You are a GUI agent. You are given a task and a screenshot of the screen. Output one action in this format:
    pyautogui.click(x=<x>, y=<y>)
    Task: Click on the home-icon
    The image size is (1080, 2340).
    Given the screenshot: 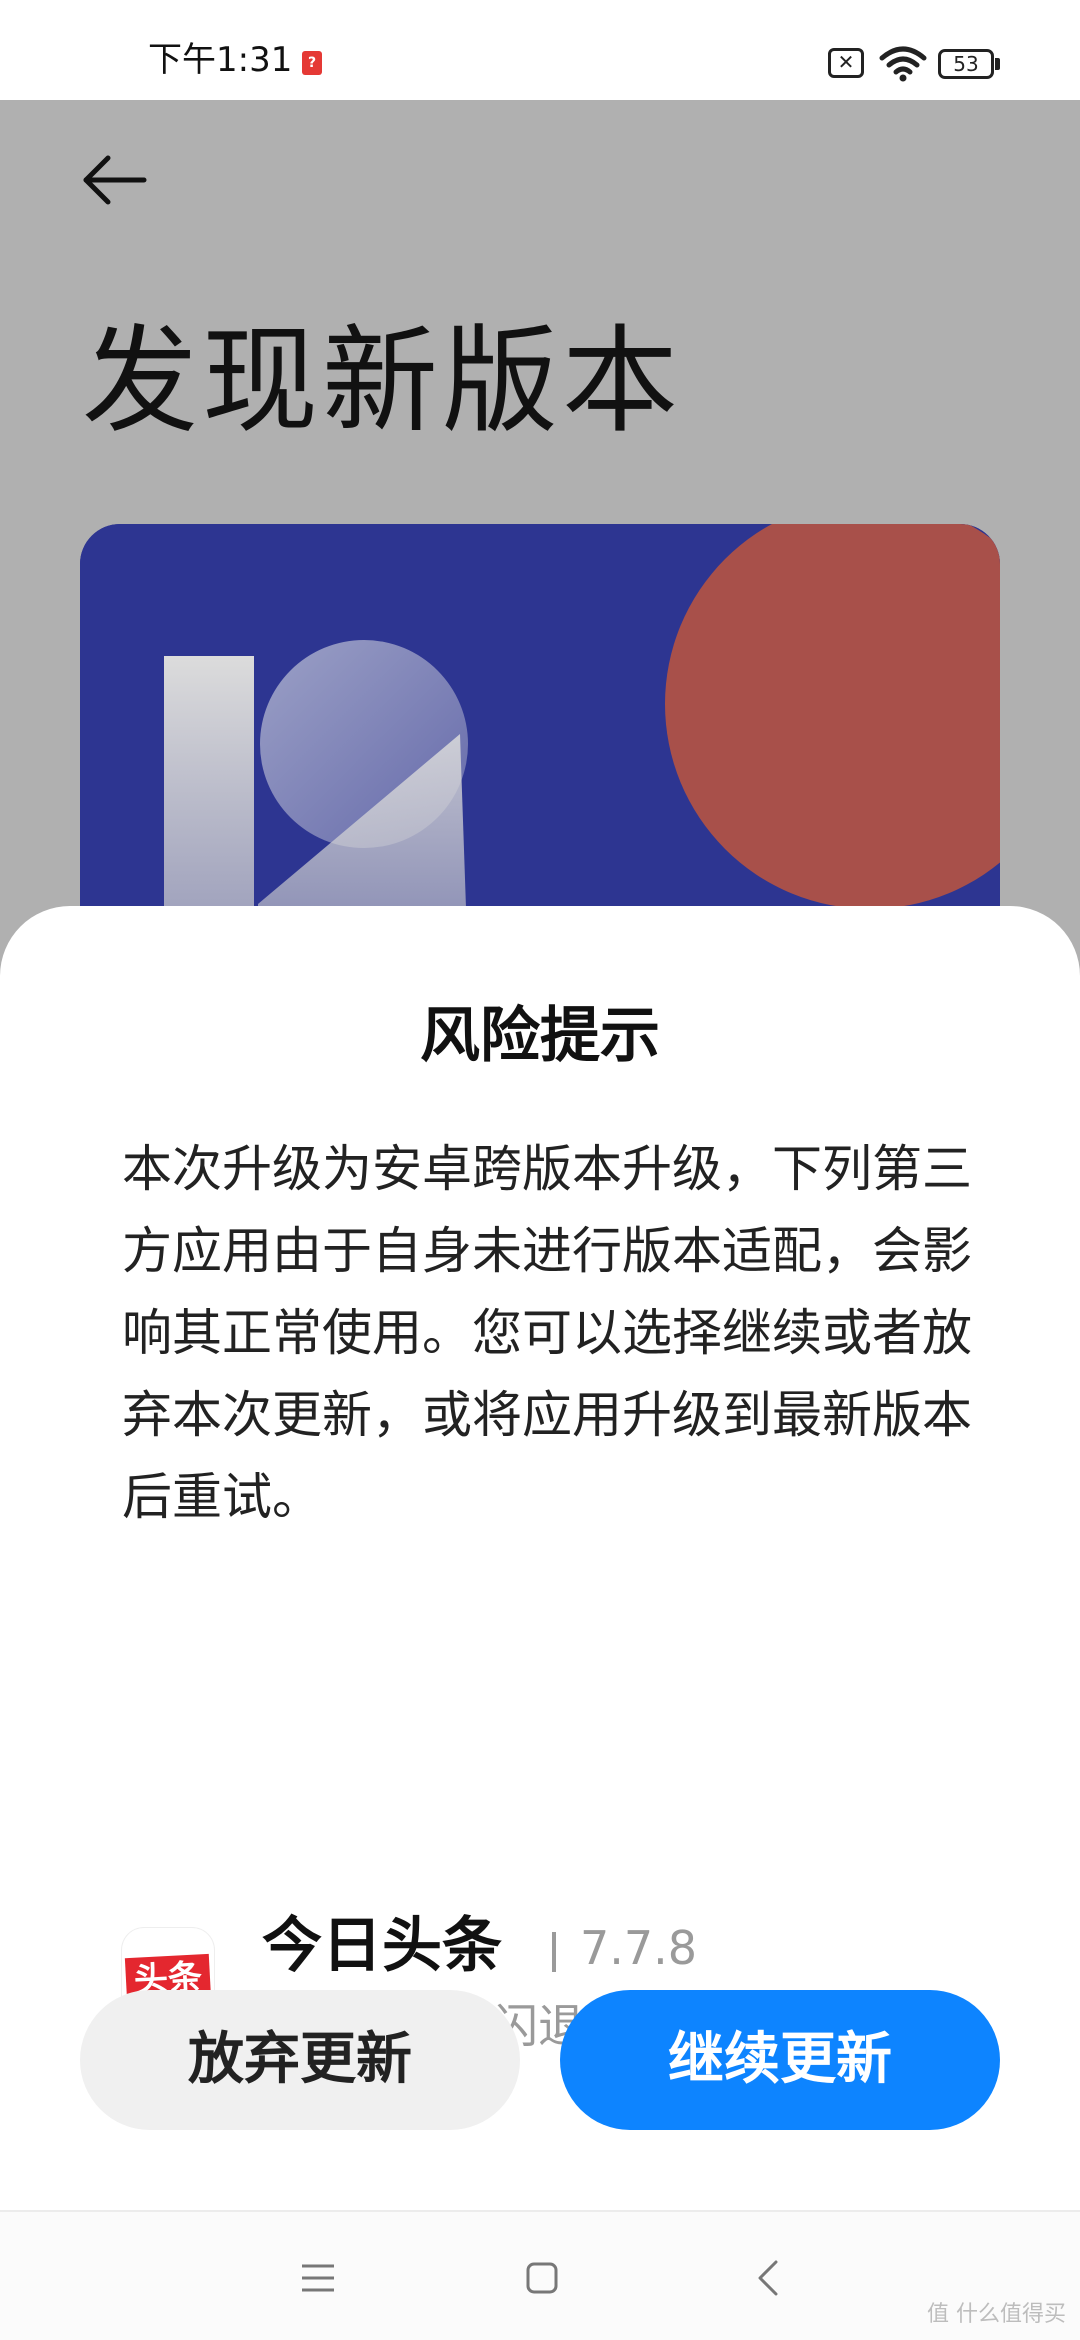 What is the action you would take?
    pyautogui.click(x=542, y=2278)
    